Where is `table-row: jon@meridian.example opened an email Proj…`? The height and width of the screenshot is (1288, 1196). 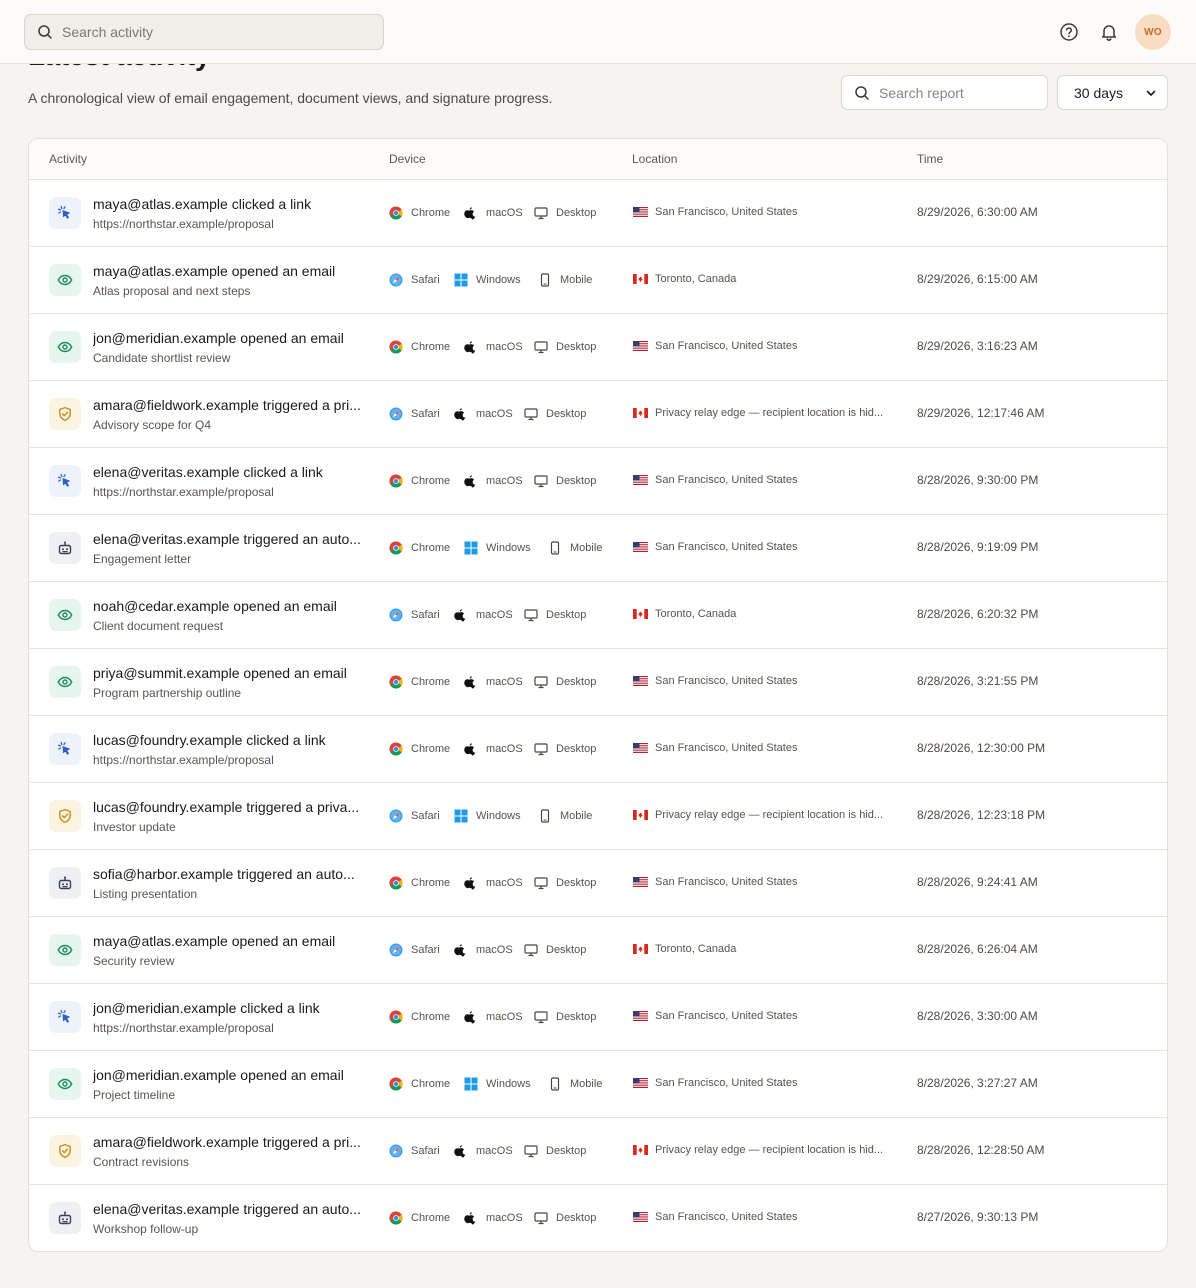
table-row: jon@meridian.example opened an email Proj… is located at coordinates (598, 1084).